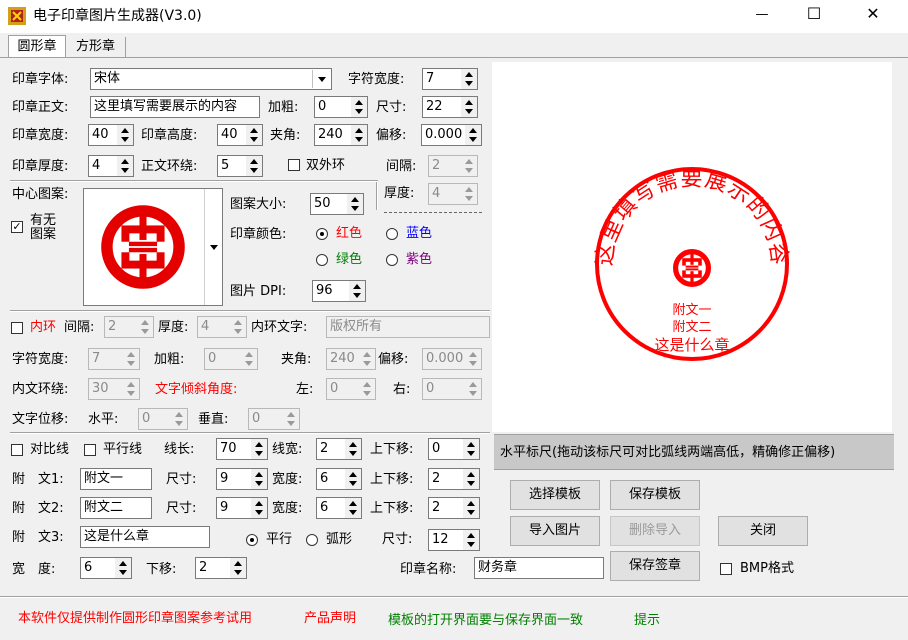 The image size is (908, 640). I want to click on bold-input: 0, so click(333, 107).